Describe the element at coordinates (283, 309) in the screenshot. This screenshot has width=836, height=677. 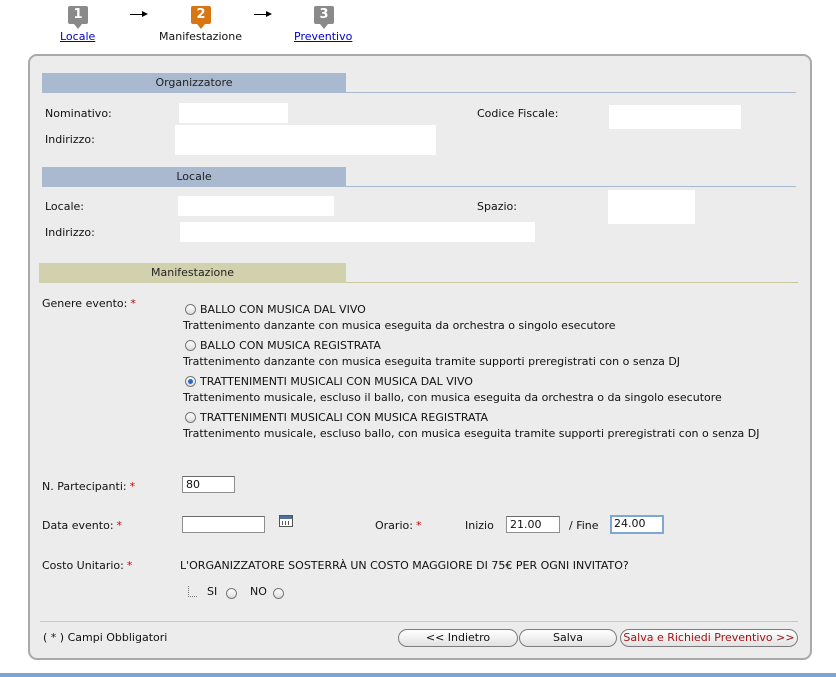
I see `genere-option-1-title: BALLO CON MUSICA DAL VIVO` at that location.